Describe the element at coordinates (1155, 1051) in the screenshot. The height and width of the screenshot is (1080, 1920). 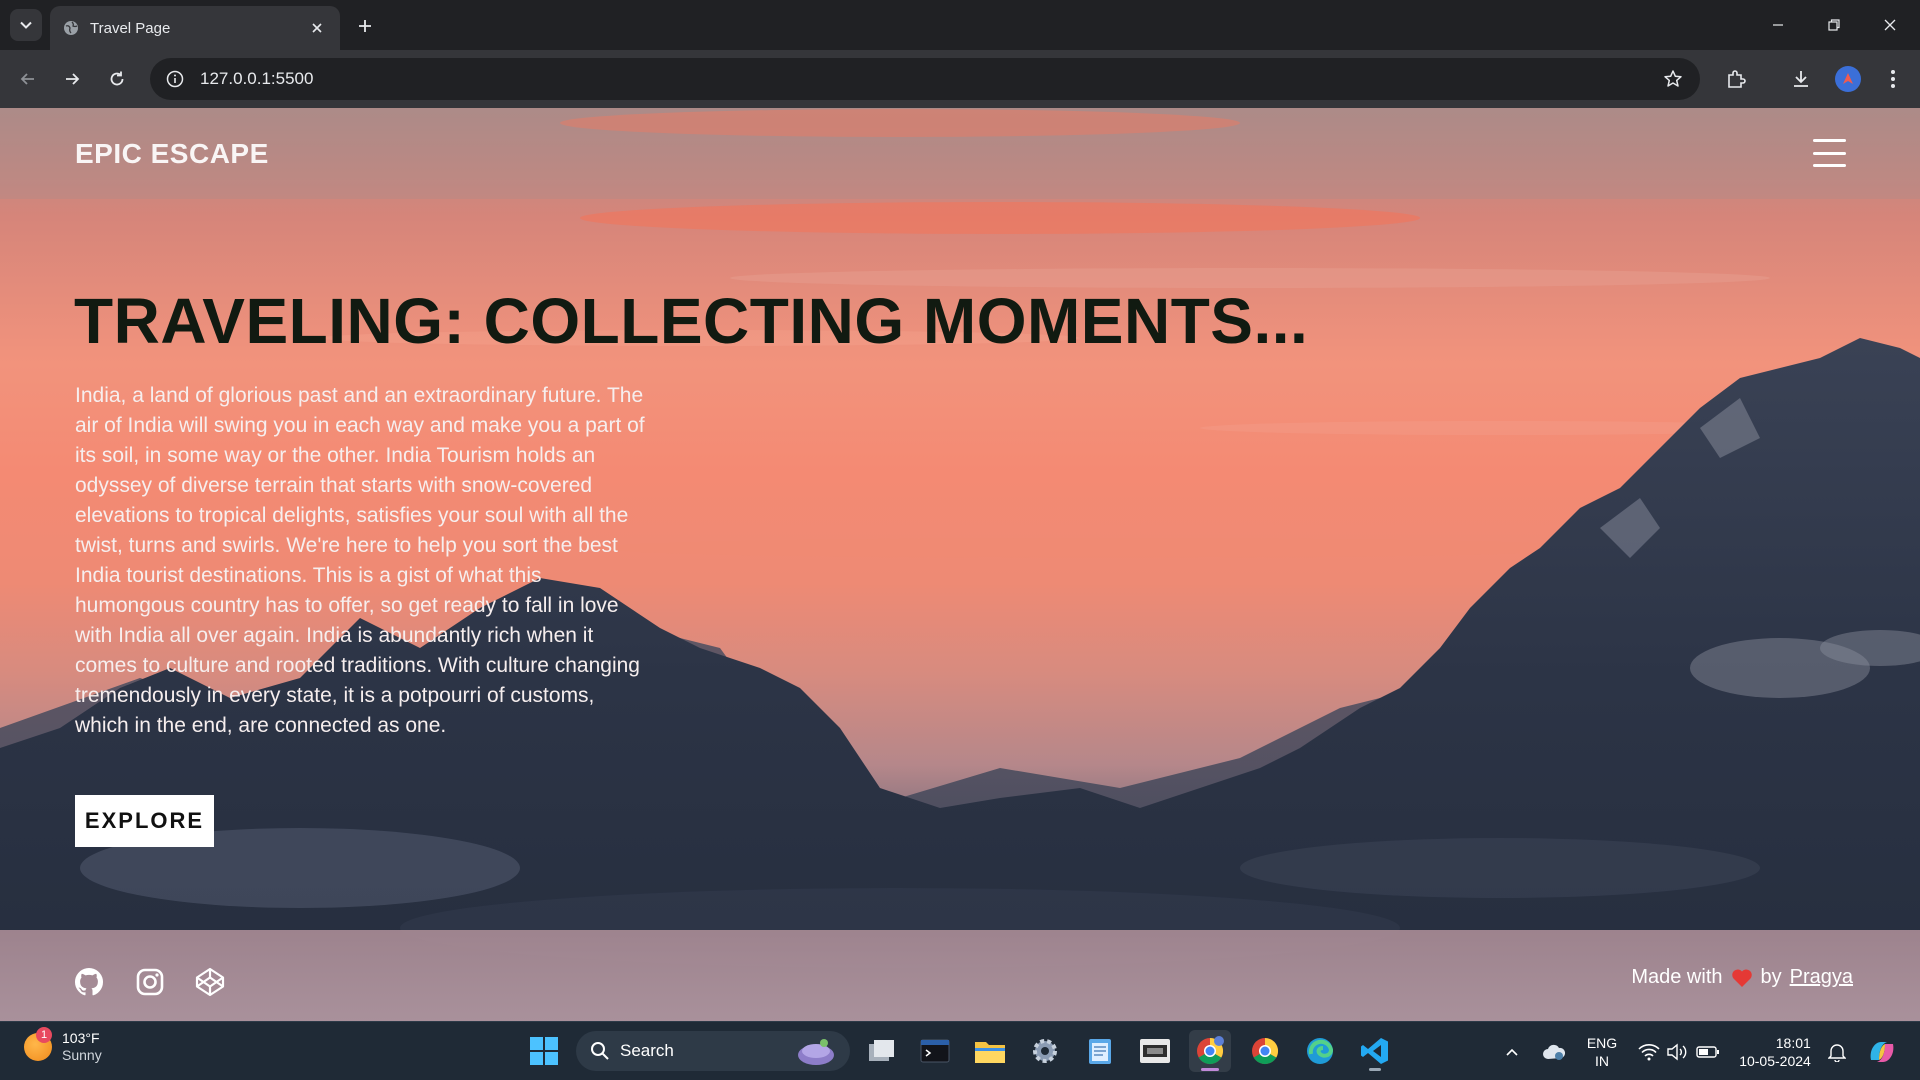
I see `photos-app` at that location.